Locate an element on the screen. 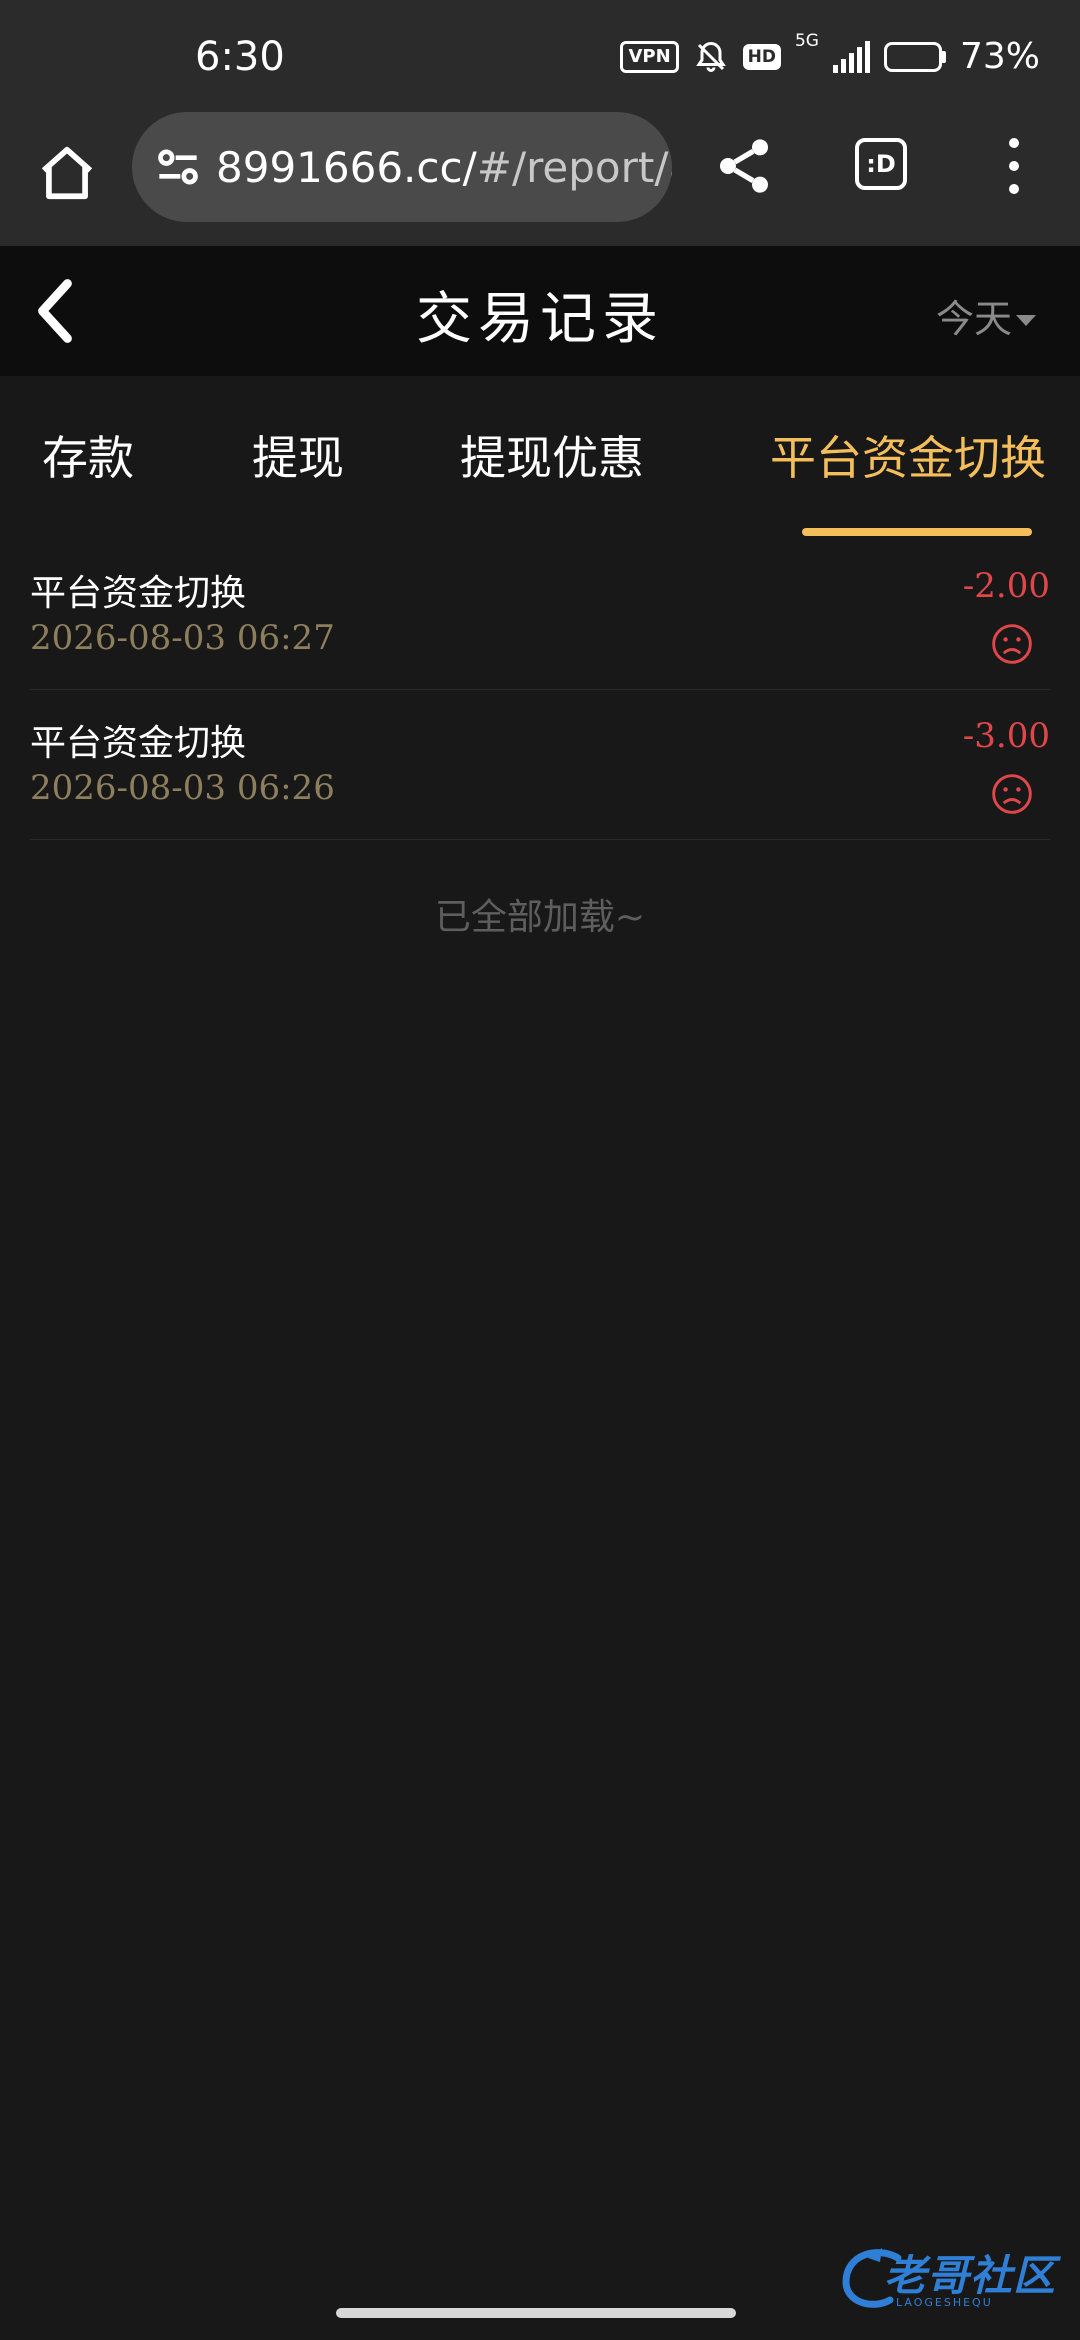 The height and width of the screenshot is (2340, 1080). battery-icon is located at coordinates (914, 56).